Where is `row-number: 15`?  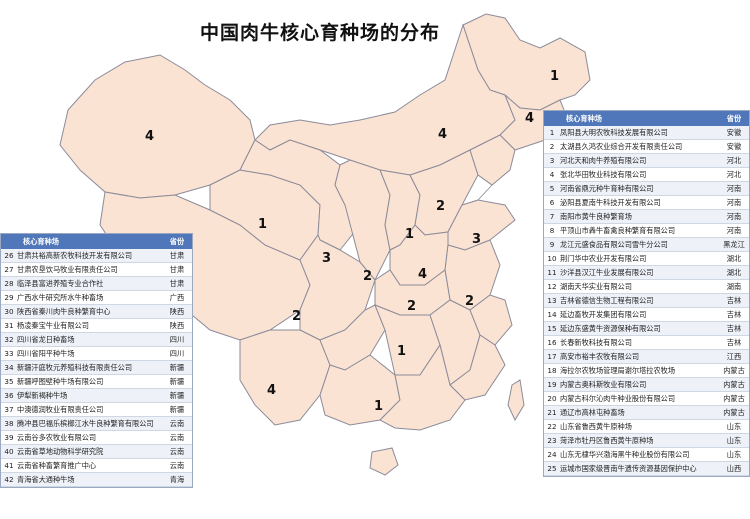
row-number: 15 is located at coordinates (552, 328).